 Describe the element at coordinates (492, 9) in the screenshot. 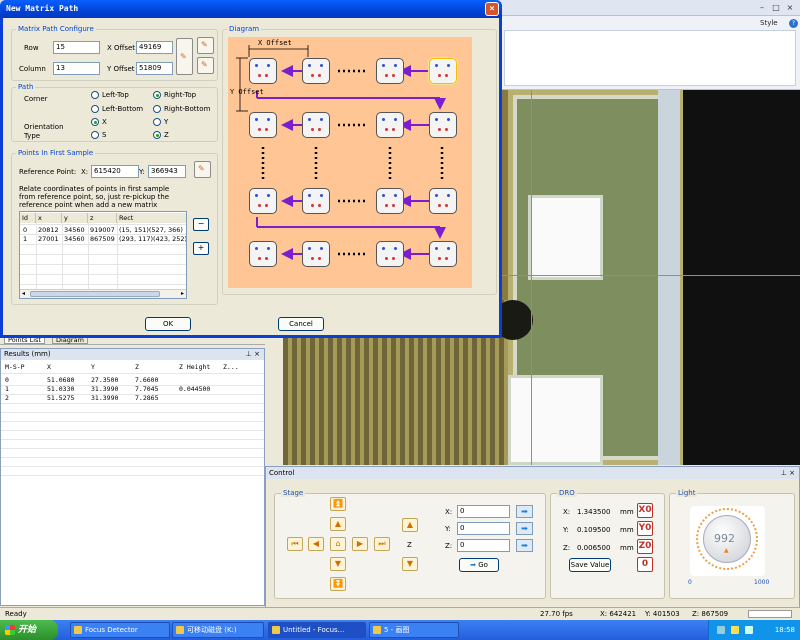

I see `dialog-close-button: ×` at that location.